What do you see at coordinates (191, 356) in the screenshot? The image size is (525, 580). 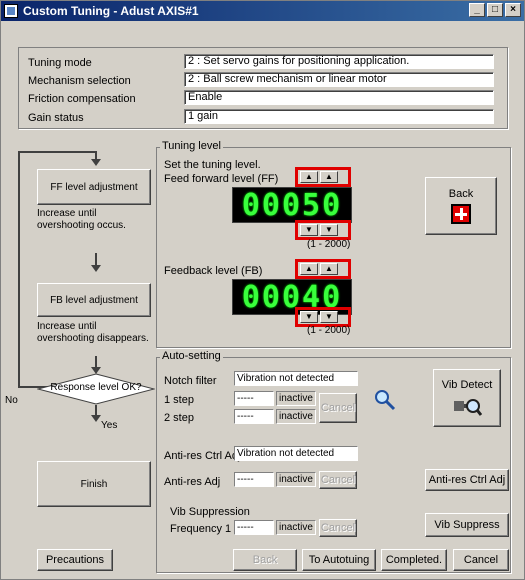 I see `auto-setting-legend: Auto-setting` at bounding box center [191, 356].